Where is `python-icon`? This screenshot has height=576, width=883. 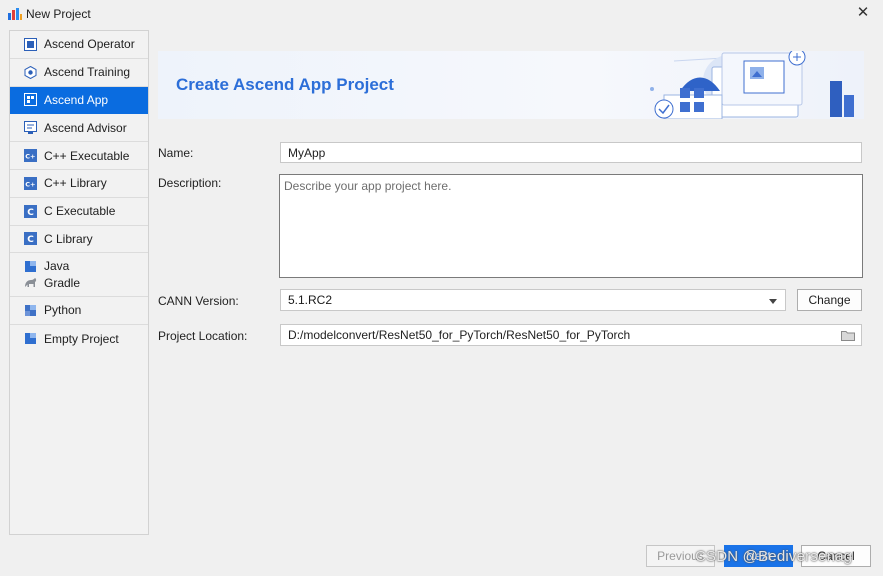 python-icon is located at coordinates (30, 310).